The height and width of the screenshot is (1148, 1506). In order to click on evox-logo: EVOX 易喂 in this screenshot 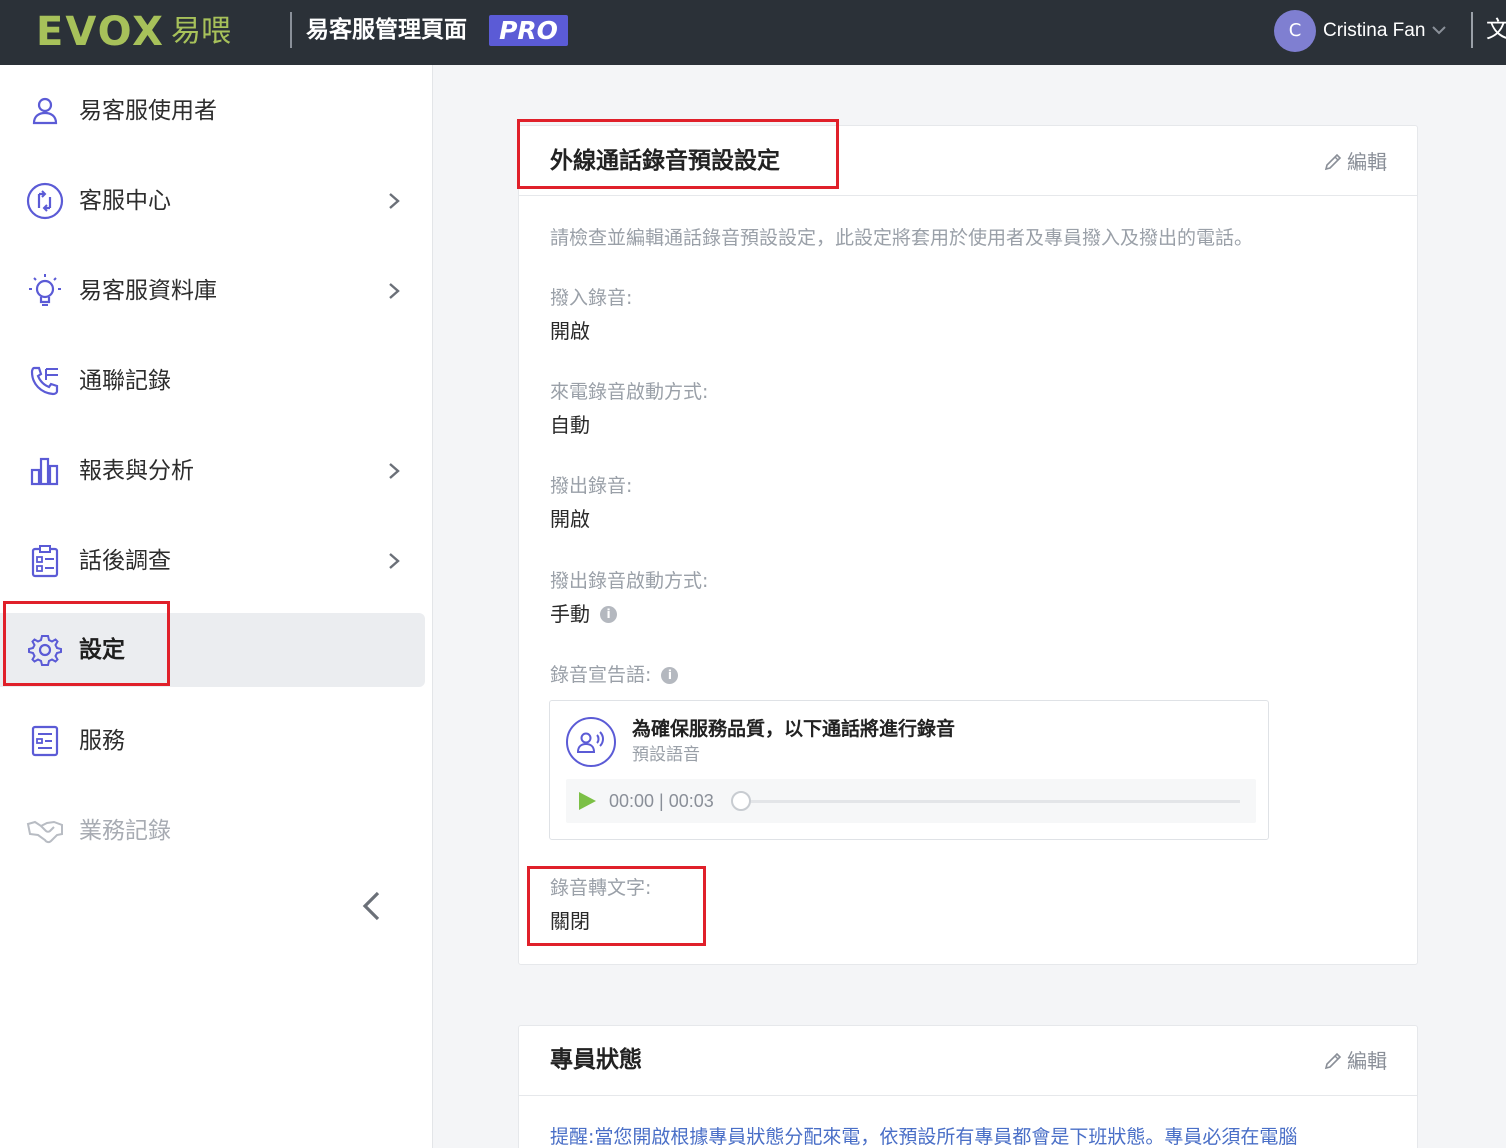, I will do `click(133, 32)`.